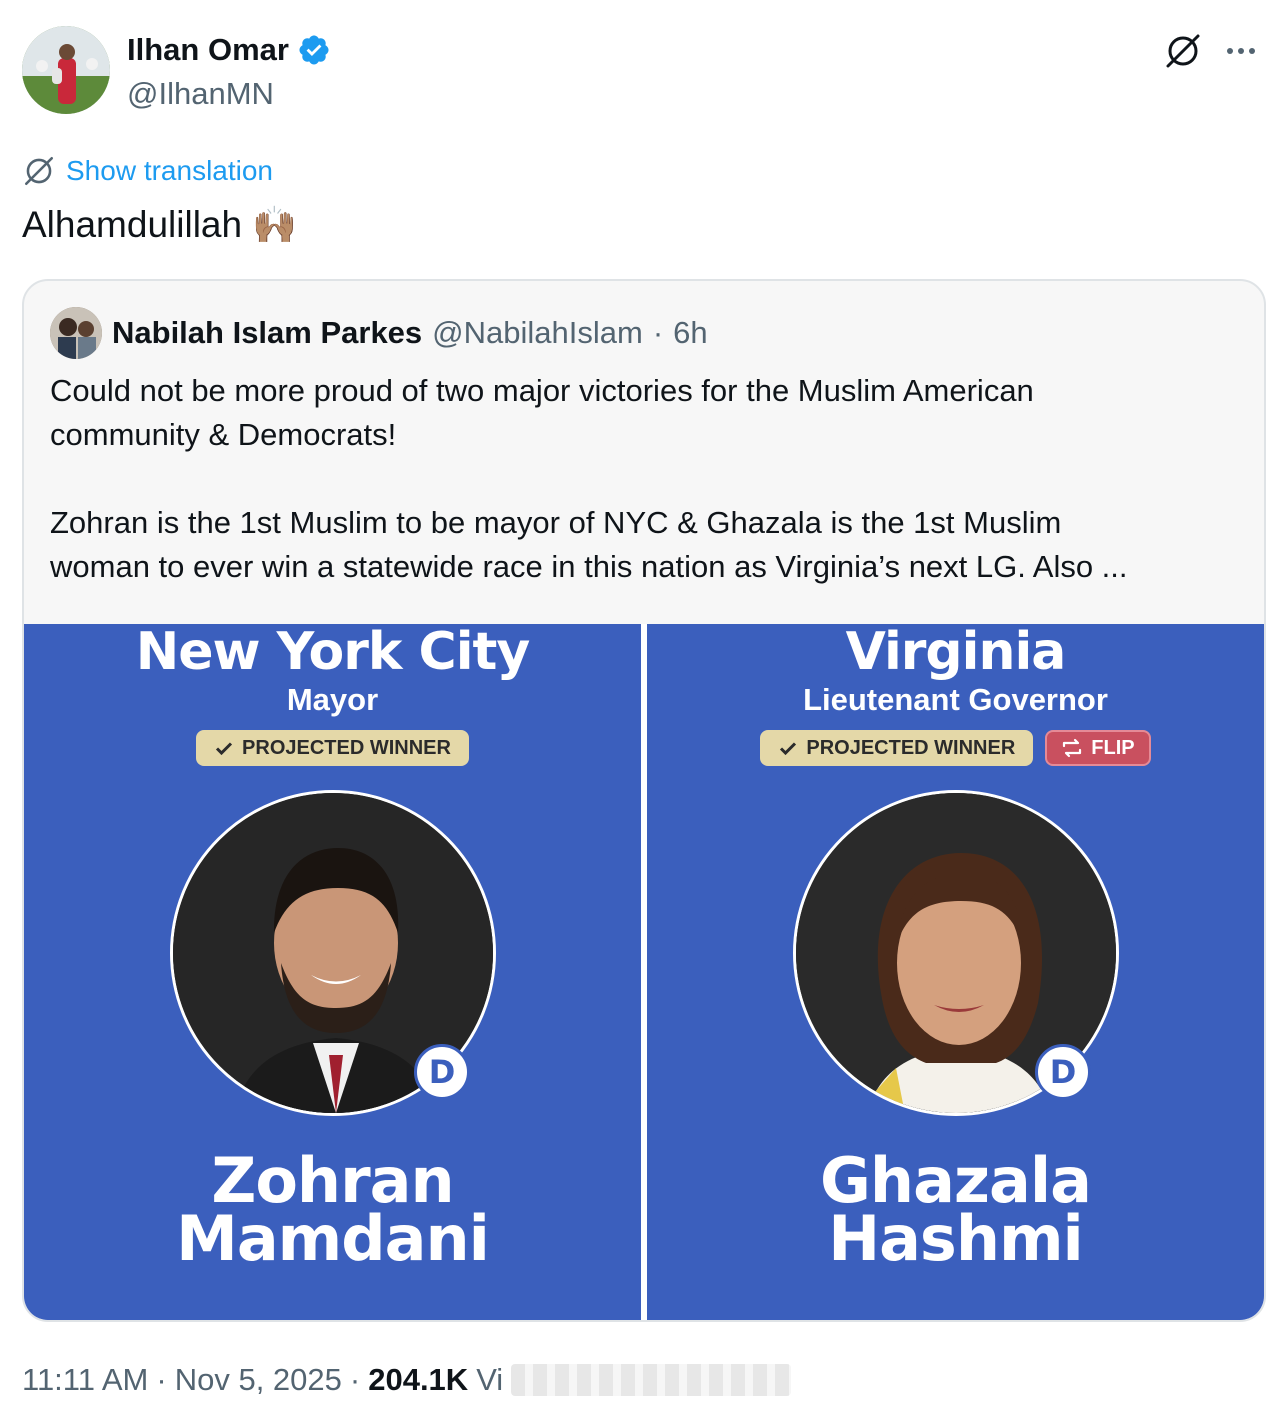 Image resolution: width=1288 pixels, height=1424 pixels. What do you see at coordinates (333, 1238) in the screenshot?
I see `candidate-last-name: Mamdani` at bounding box center [333, 1238].